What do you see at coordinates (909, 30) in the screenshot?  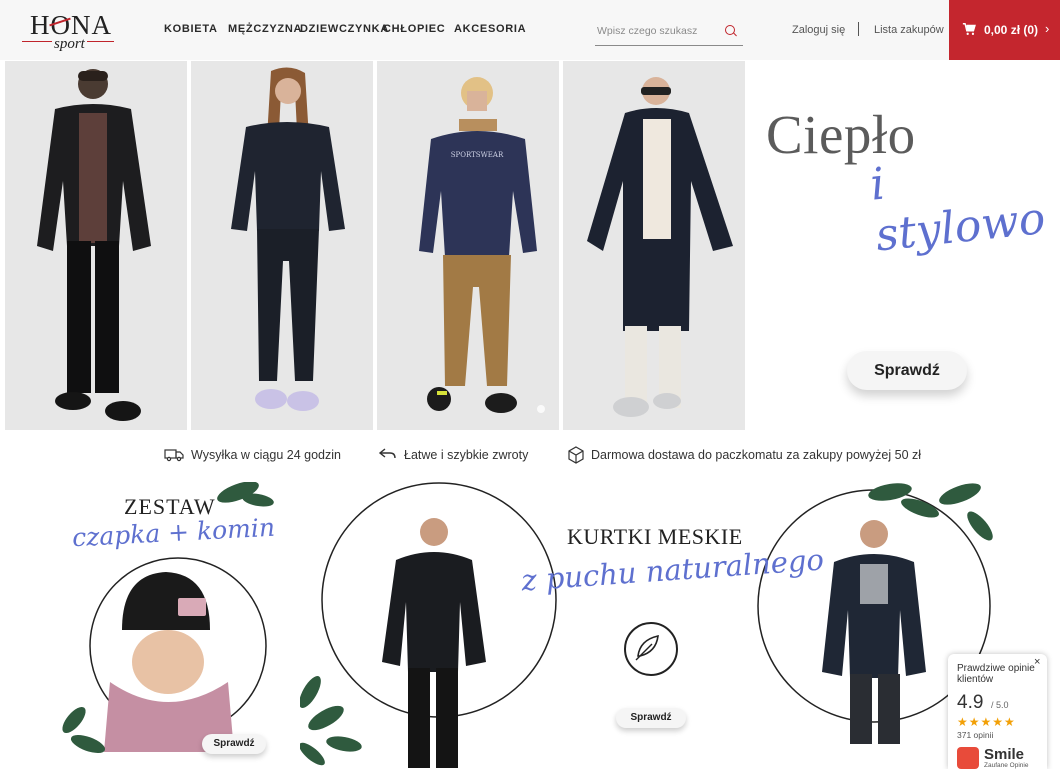 I see `wishlist-link: Lista zakupów` at bounding box center [909, 30].